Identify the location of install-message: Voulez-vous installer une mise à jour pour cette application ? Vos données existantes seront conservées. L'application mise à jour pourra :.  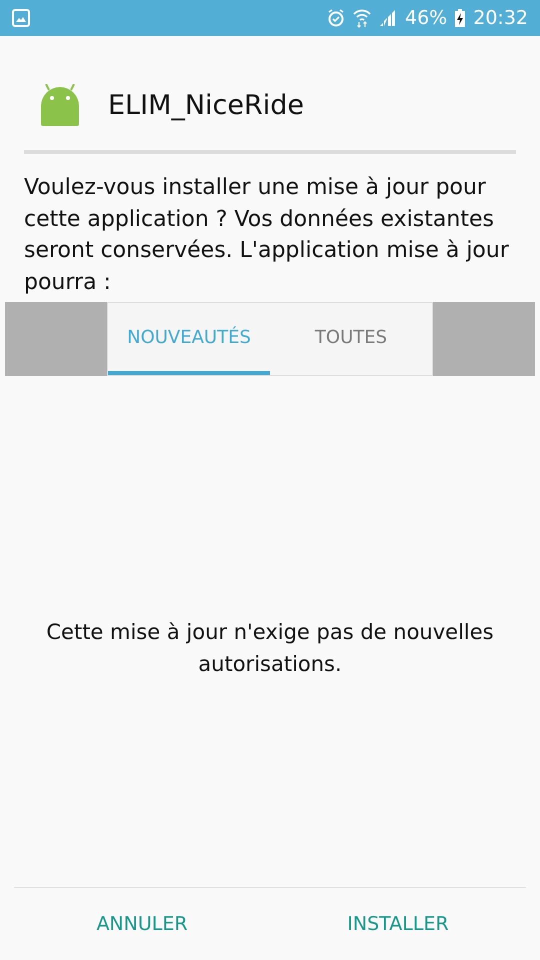
(267, 235).